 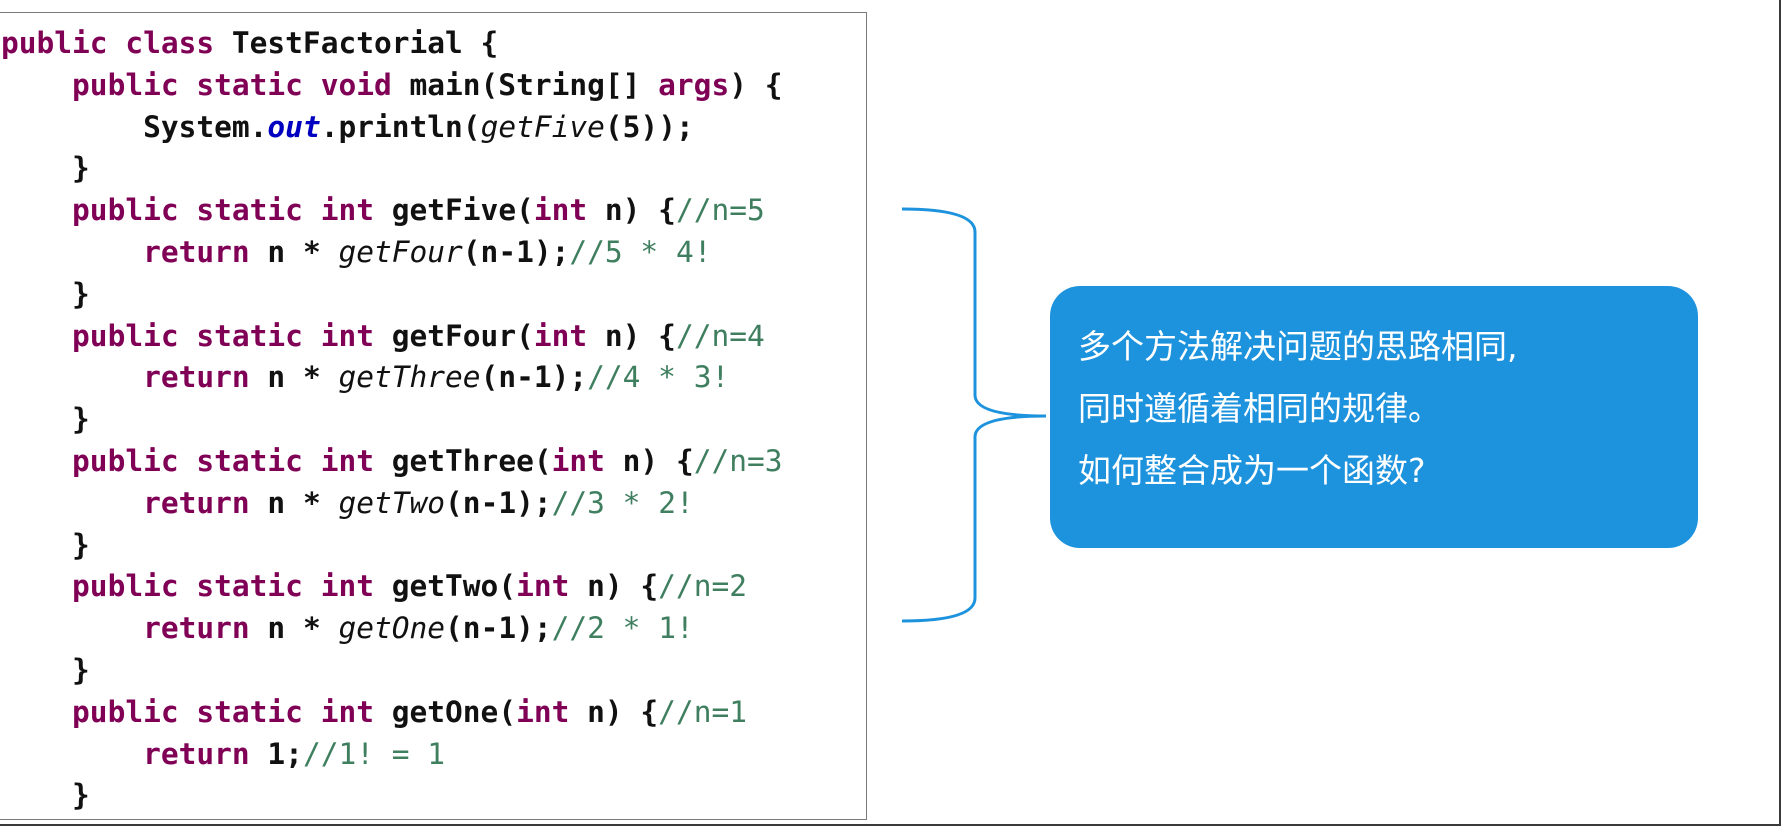 What do you see at coordinates (1298, 346) in the screenshot?
I see `callout-line-1: 多个方法解决问题的思路相同,` at bounding box center [1298, 346].